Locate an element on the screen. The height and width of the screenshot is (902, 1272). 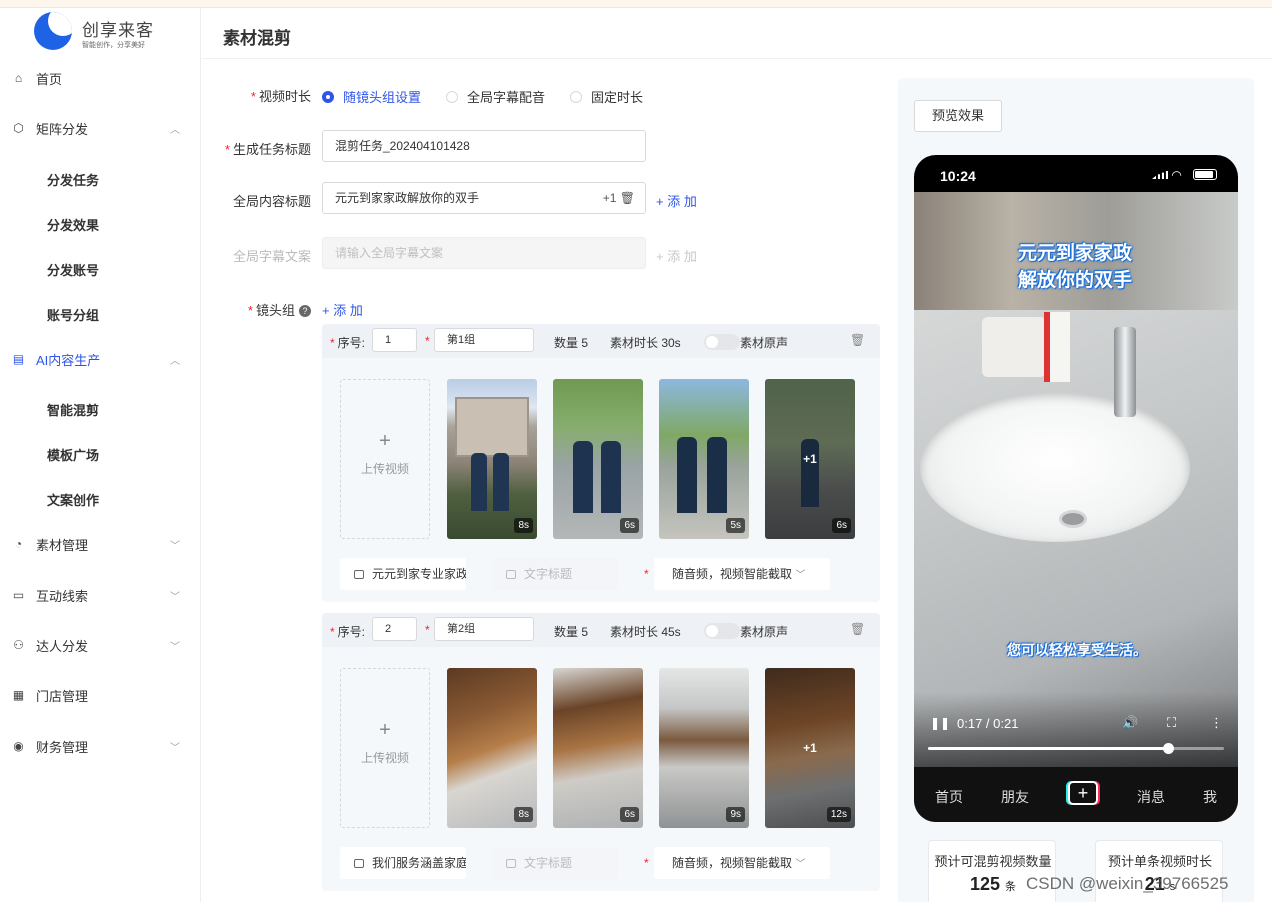
phone-tab-friends: 朋友 is located at coordinates (1015, 797).